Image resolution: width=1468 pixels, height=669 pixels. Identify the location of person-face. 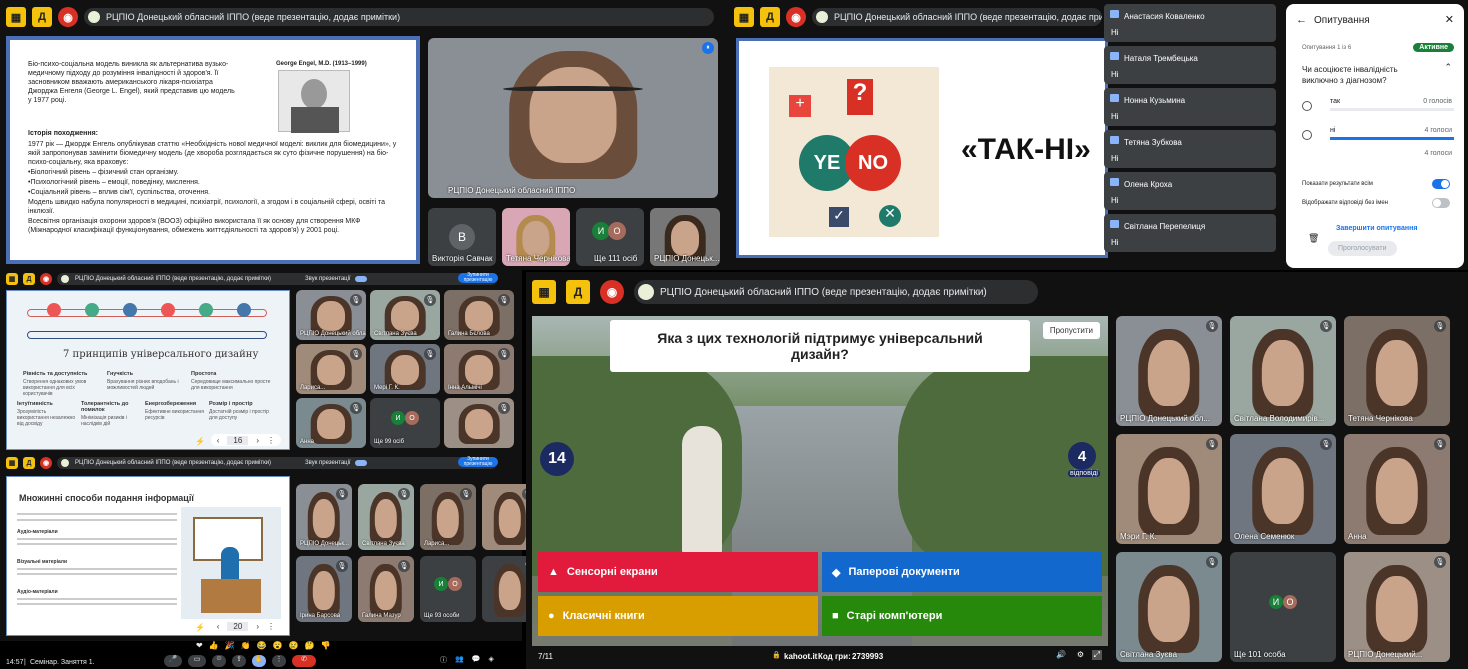
(479, 316).